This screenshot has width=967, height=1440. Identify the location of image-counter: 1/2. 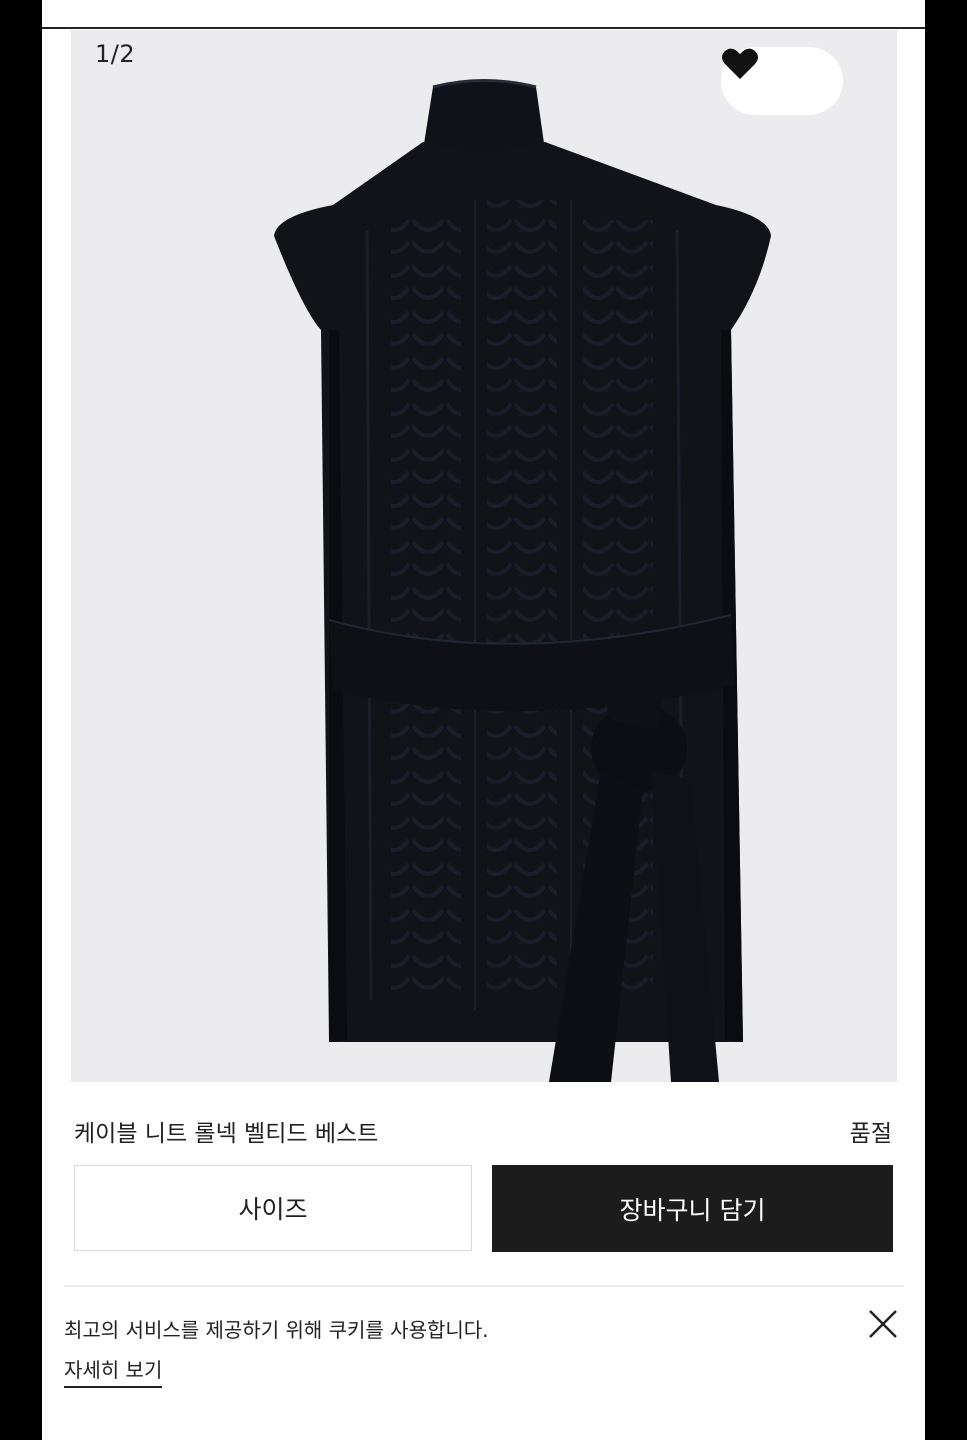
(115, 54).